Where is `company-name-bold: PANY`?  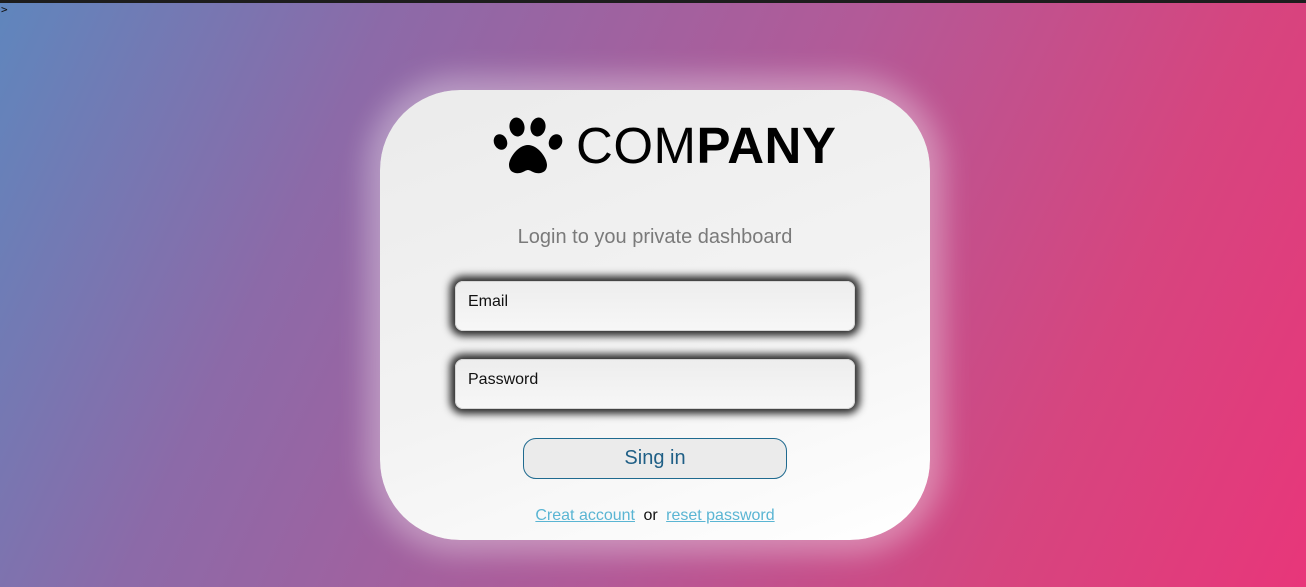
company-name-bold: PANY is located at coordinates (766, 145).